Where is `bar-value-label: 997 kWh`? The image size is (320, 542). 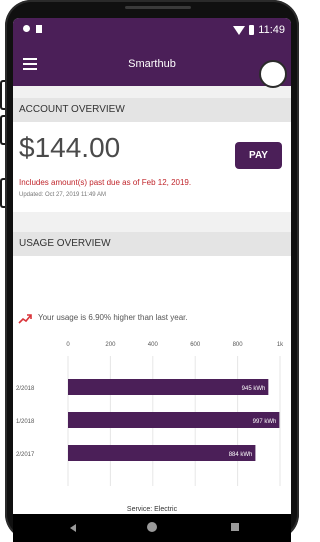
bar-value-label: 997 kWh is located at coordinates (265, 422).